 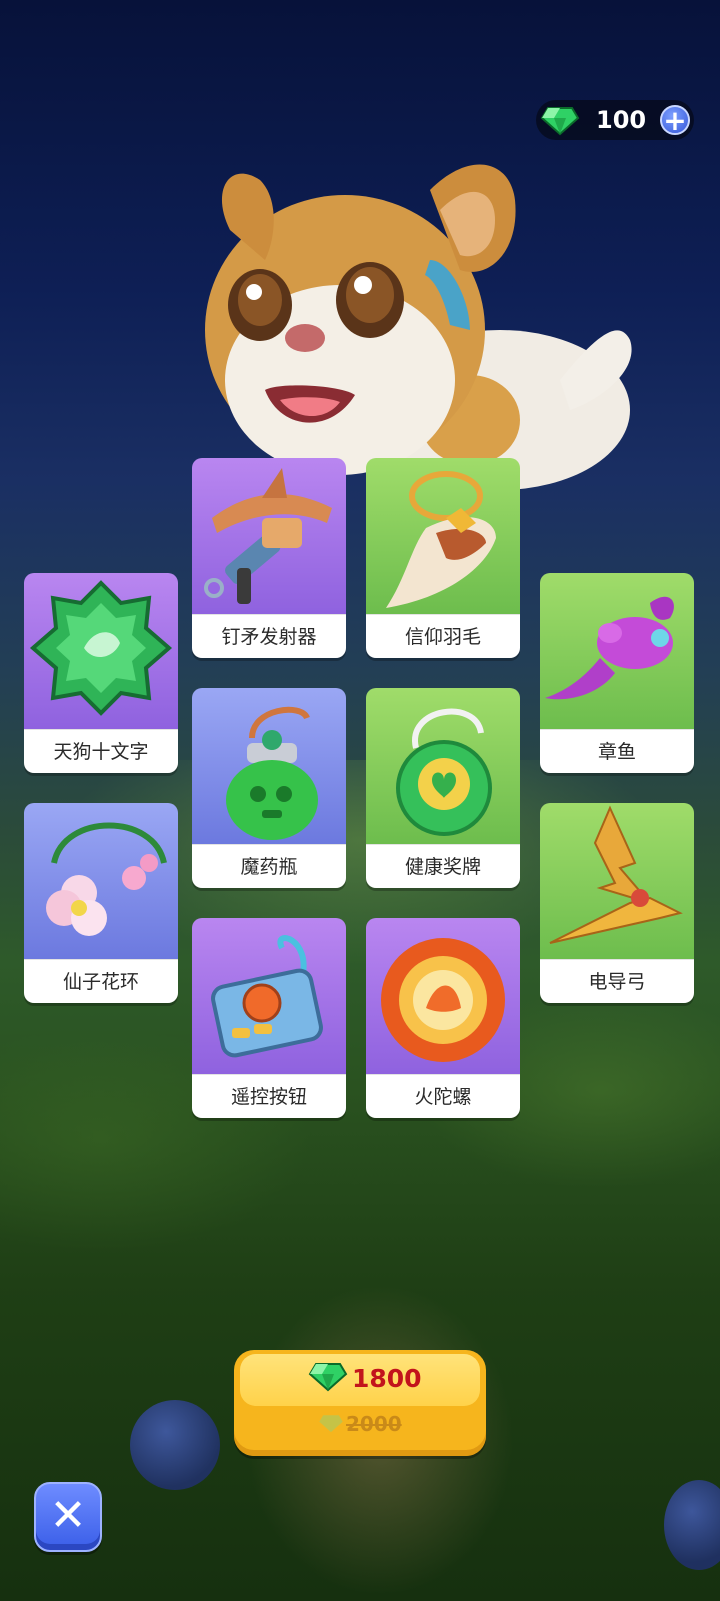 What do you see at coordinates (617, 881) in the screenshot?
I see `conductive-bow-icon` at bounding box center [617, 881].